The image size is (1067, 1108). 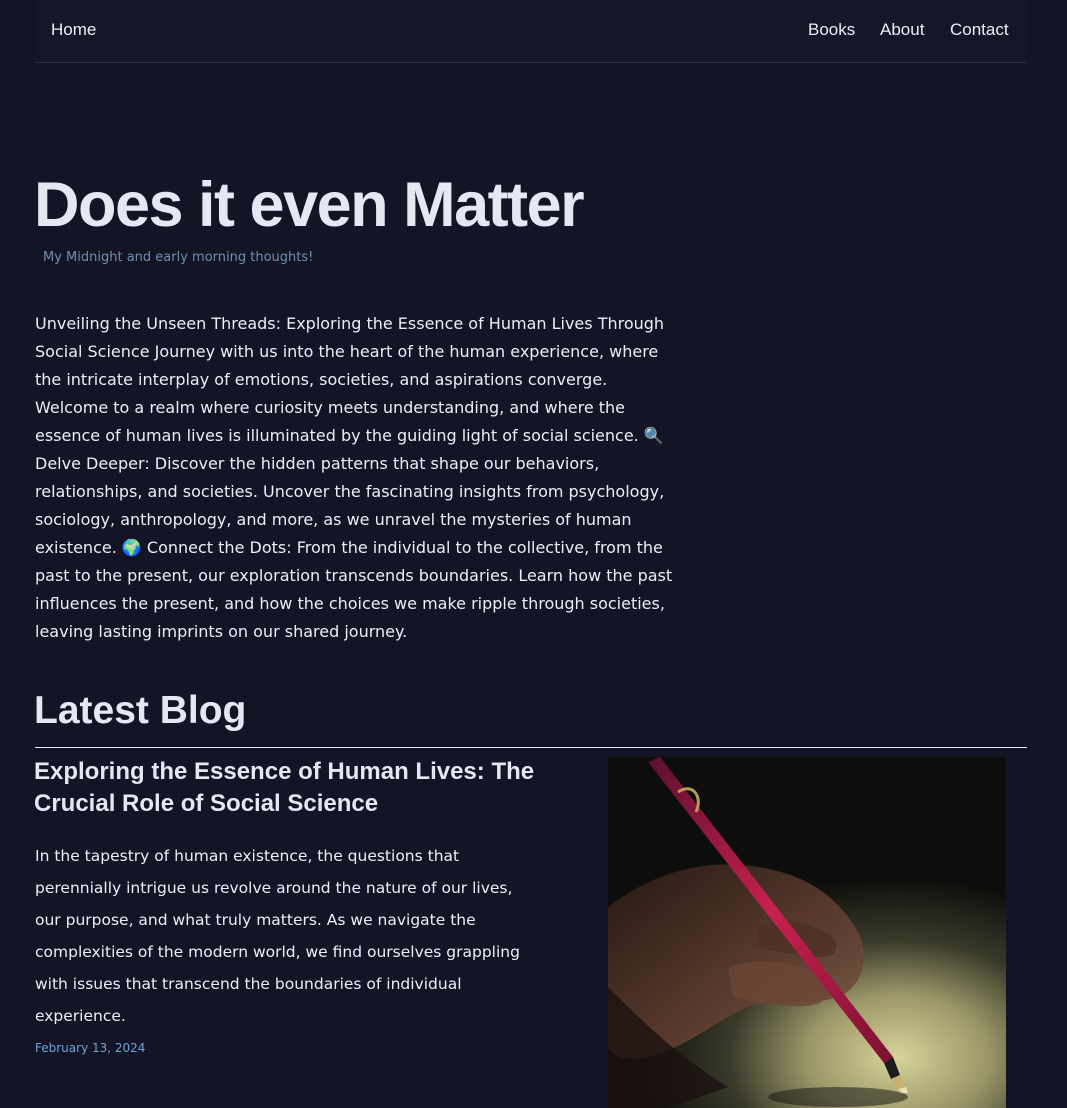 I want to click on hand-writing-with-pen-image, so click(x=758, y=932).